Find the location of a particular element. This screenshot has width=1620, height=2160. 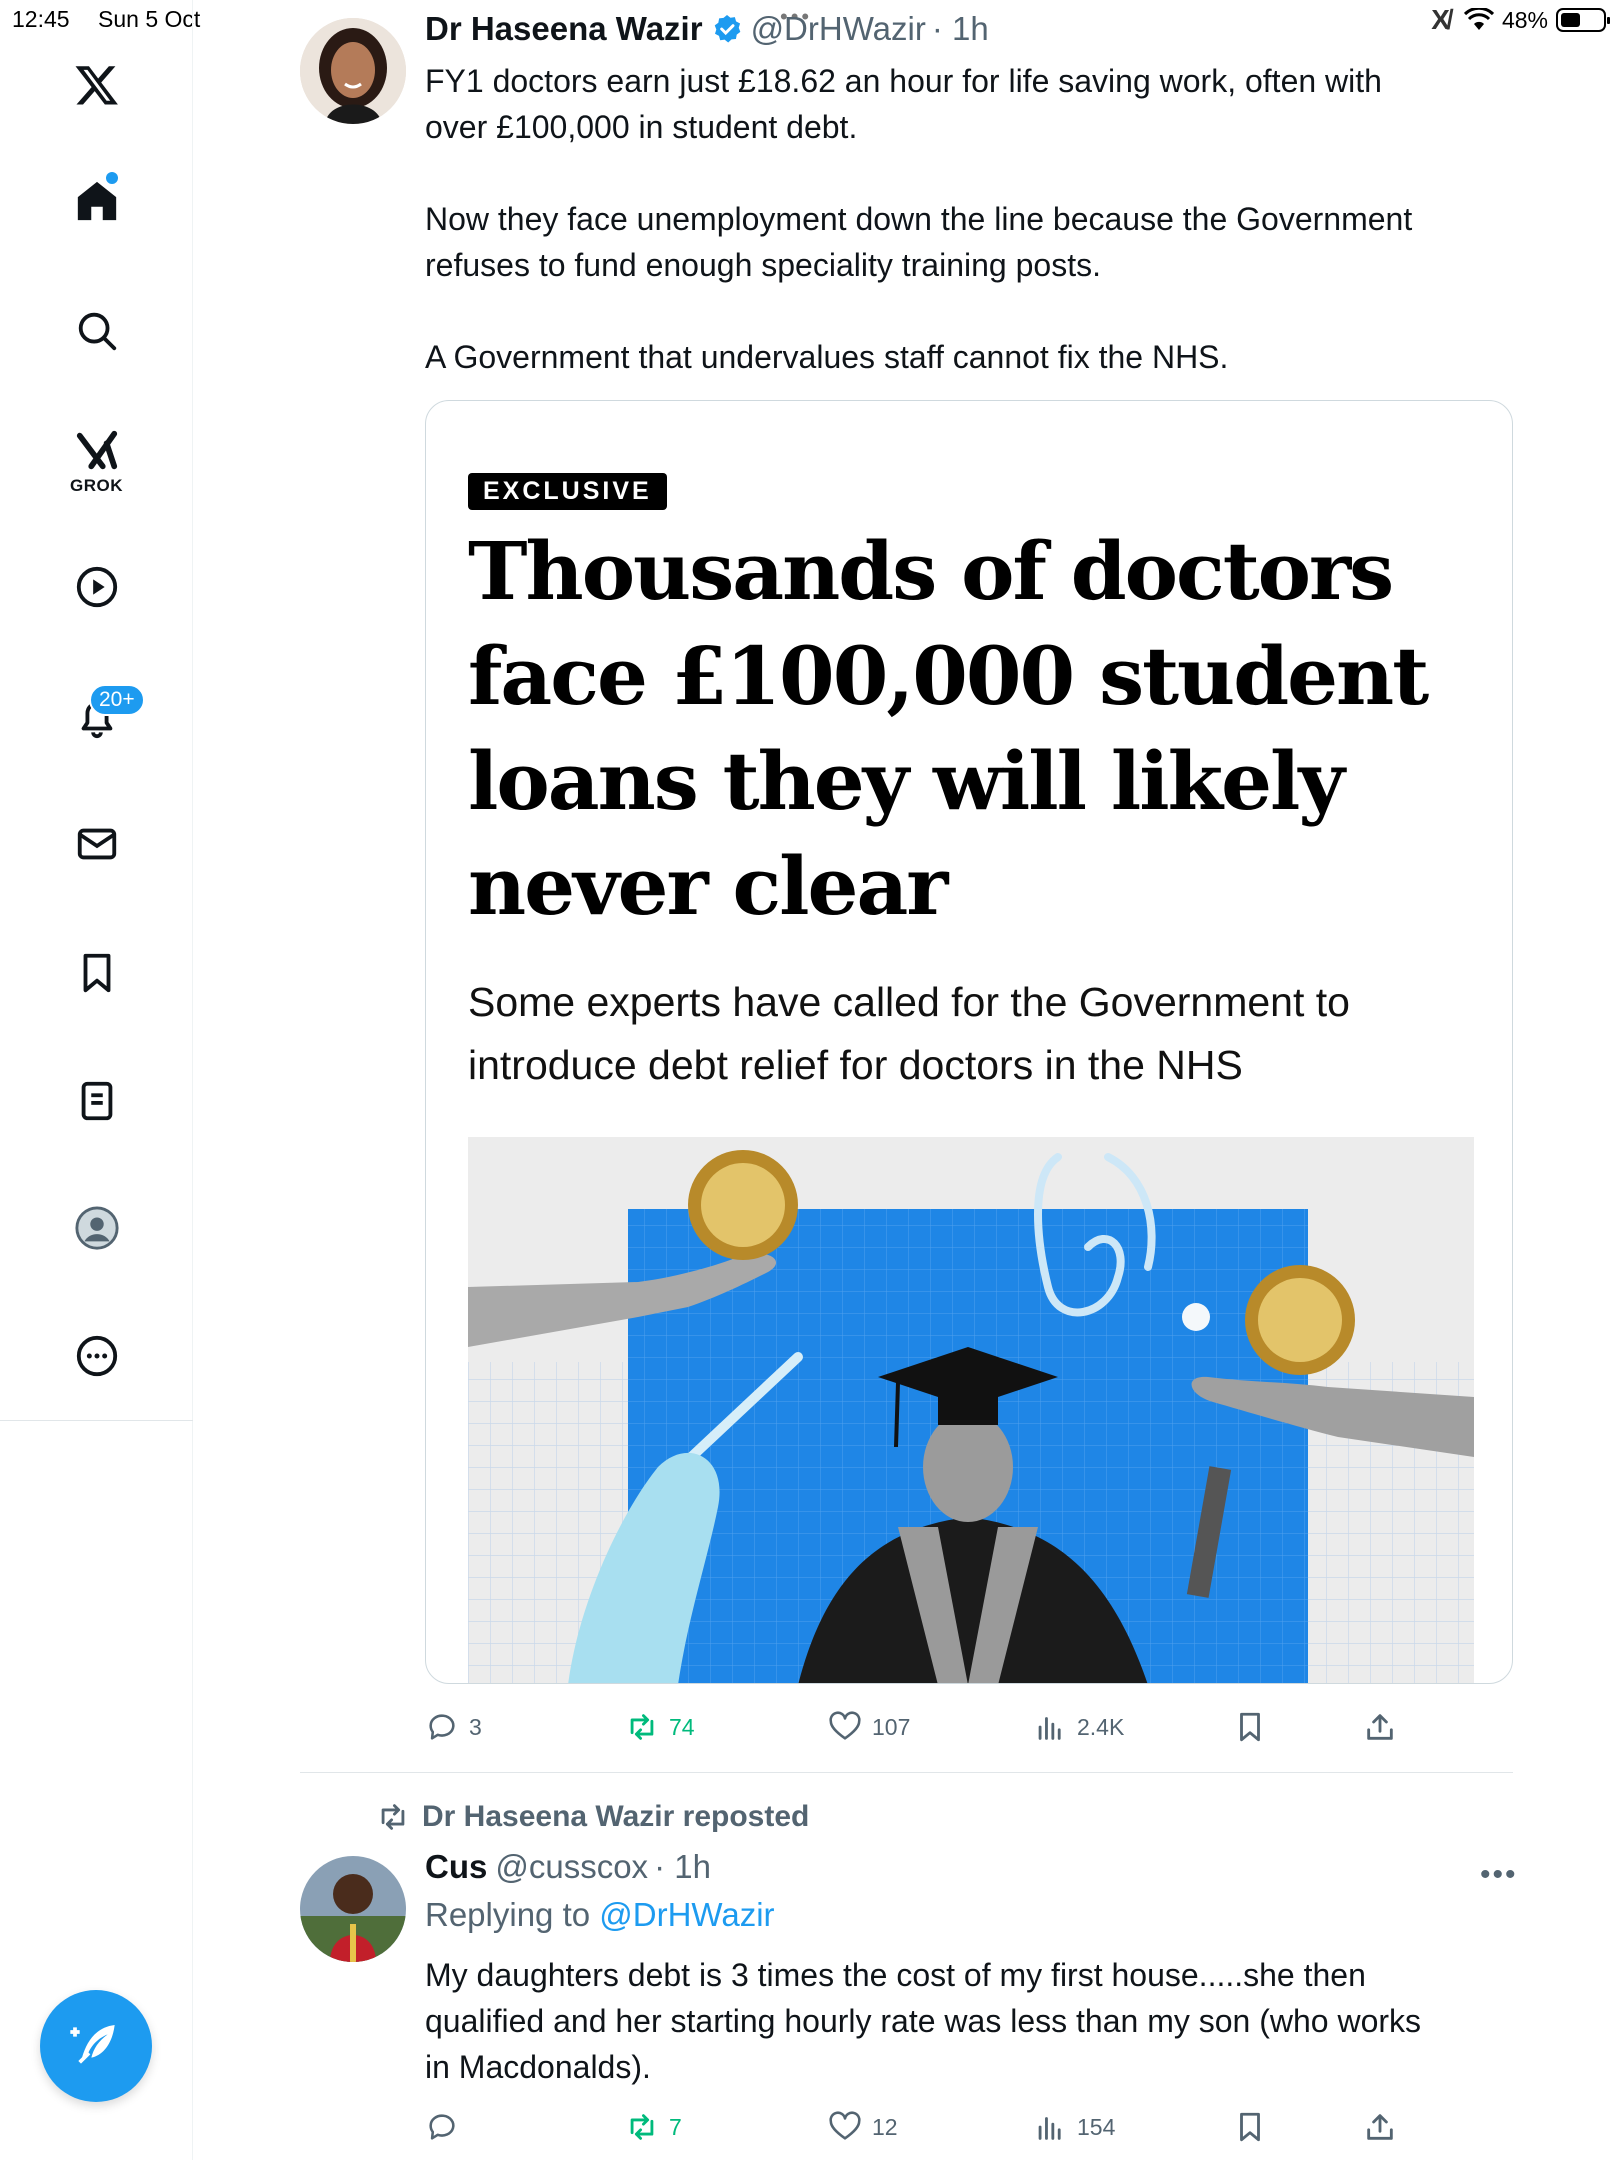

home-icon is located at coordinates (96, 201).